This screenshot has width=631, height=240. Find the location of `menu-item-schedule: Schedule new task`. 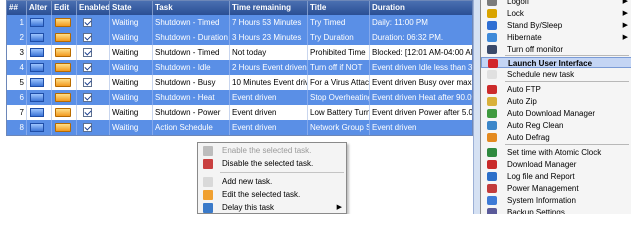

menu-item-schedule: Schedule new task is located at coordinates (556, 74).